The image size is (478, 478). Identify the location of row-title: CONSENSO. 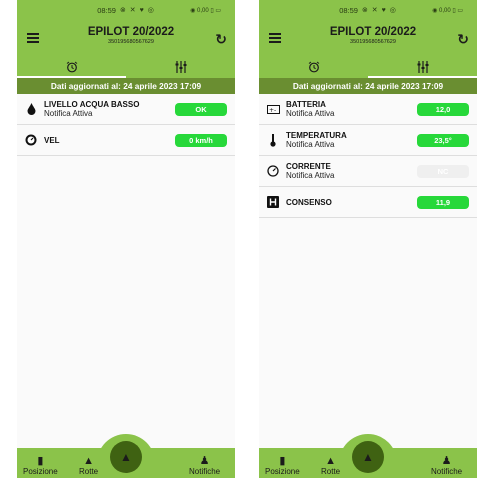
(309, 202).